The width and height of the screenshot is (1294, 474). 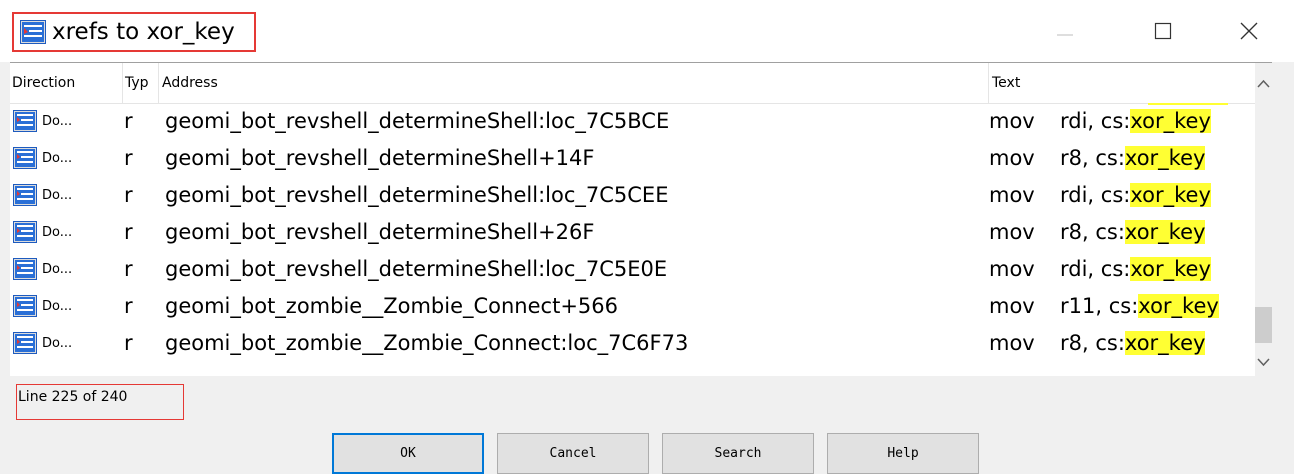 What do you see at coordinates (573, 453) in the screenshot?
I see `cancel-button: Cancel` at bounding box center [573, 453].